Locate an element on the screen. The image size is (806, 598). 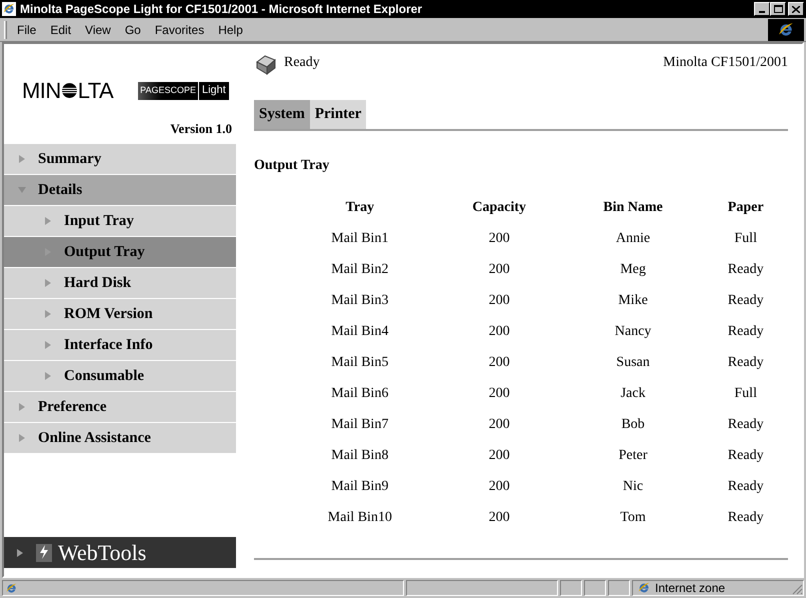
table-cell-text: Meg is located at coordinates (633, 270).